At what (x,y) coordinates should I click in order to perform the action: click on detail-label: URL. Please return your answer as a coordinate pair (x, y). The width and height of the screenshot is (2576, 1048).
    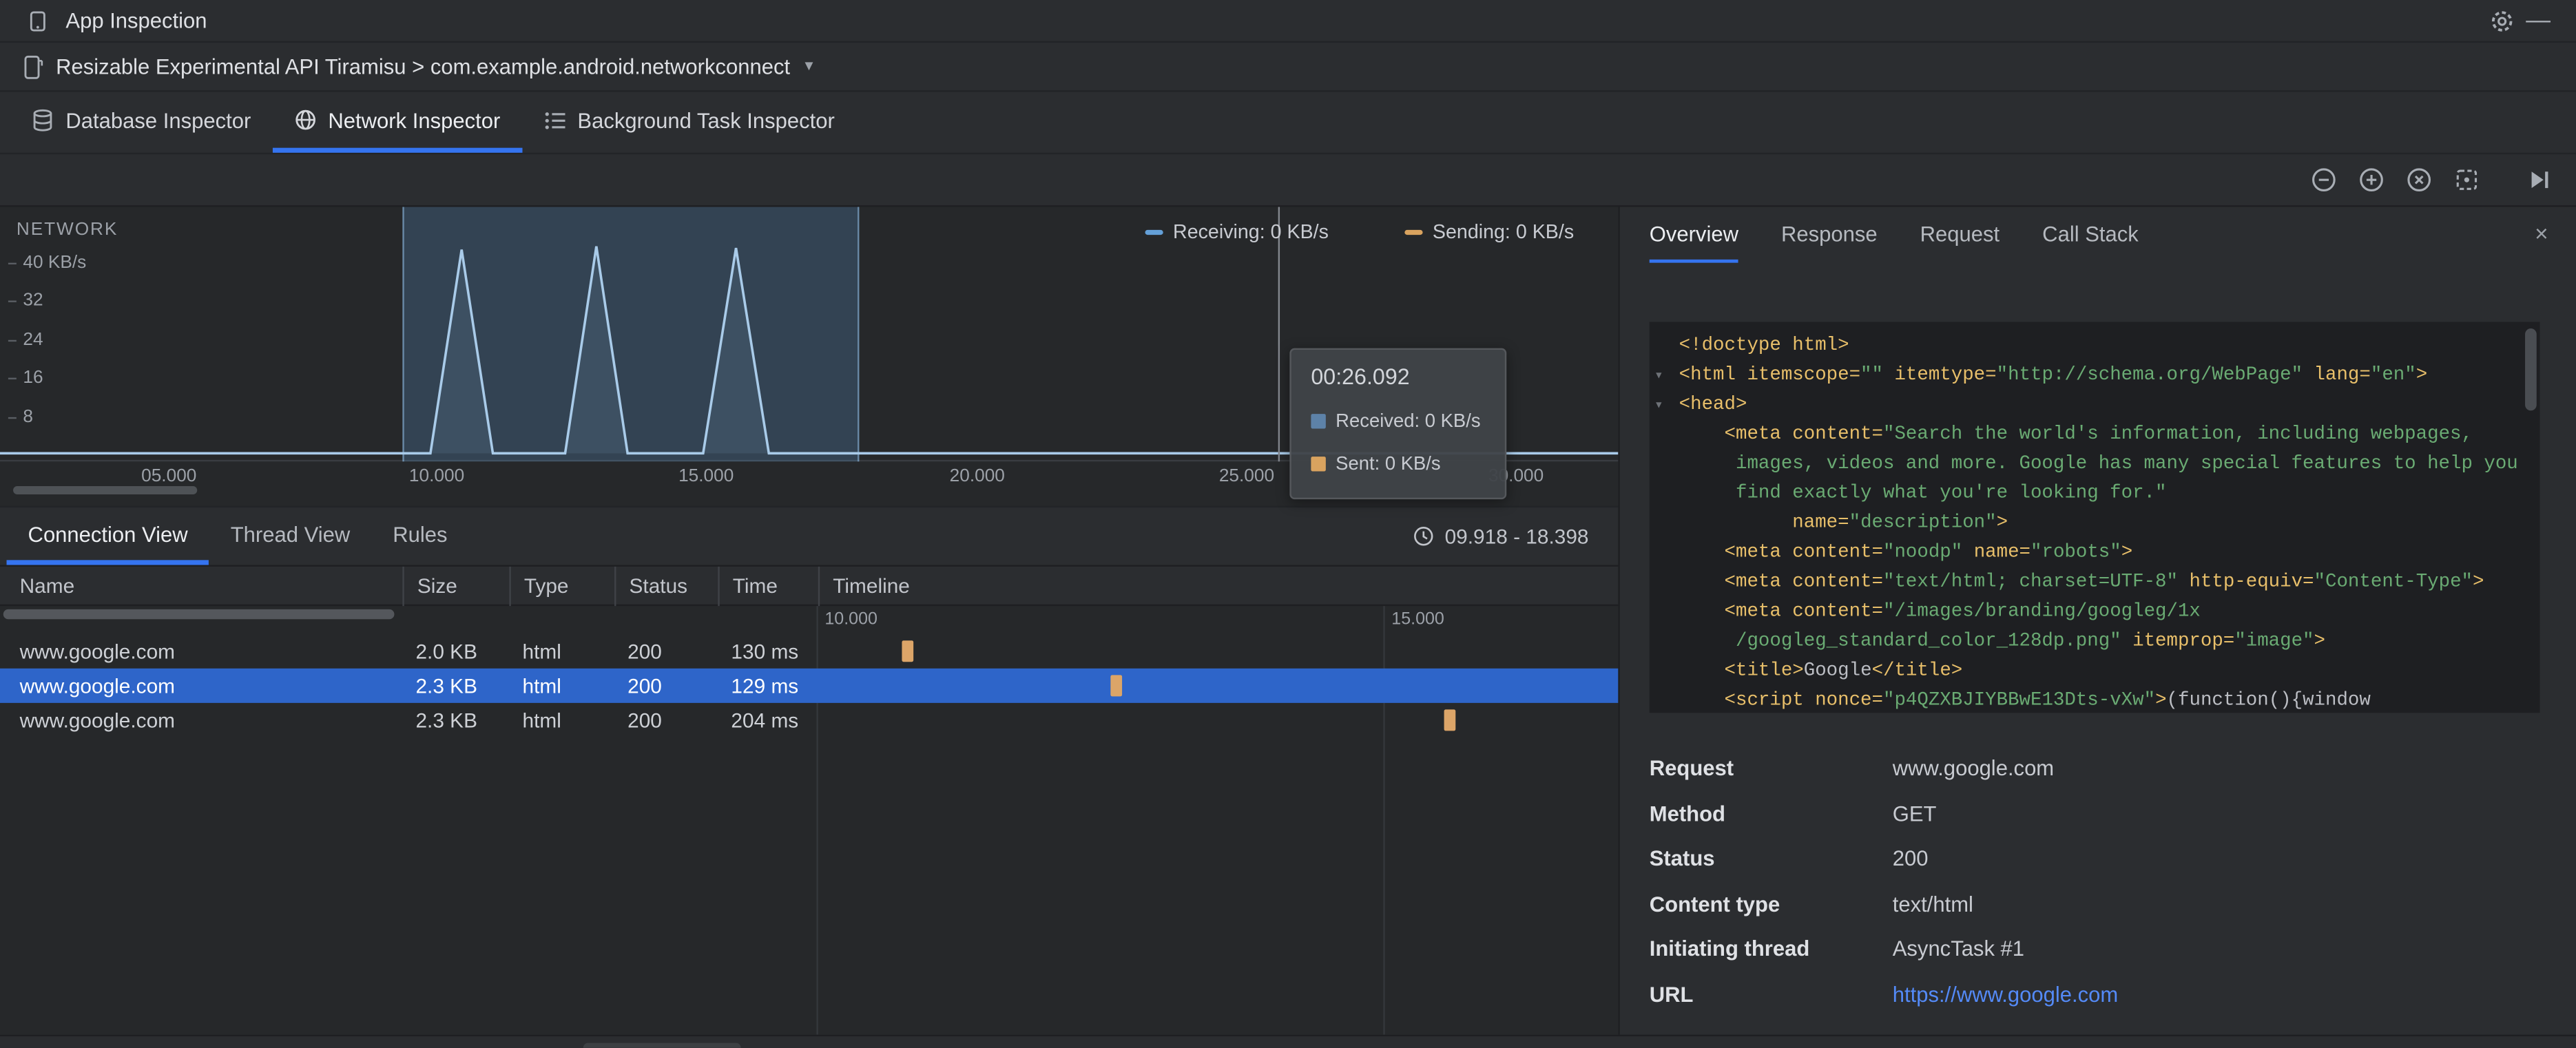
    Looking at the image, I should click on (1672, 994).